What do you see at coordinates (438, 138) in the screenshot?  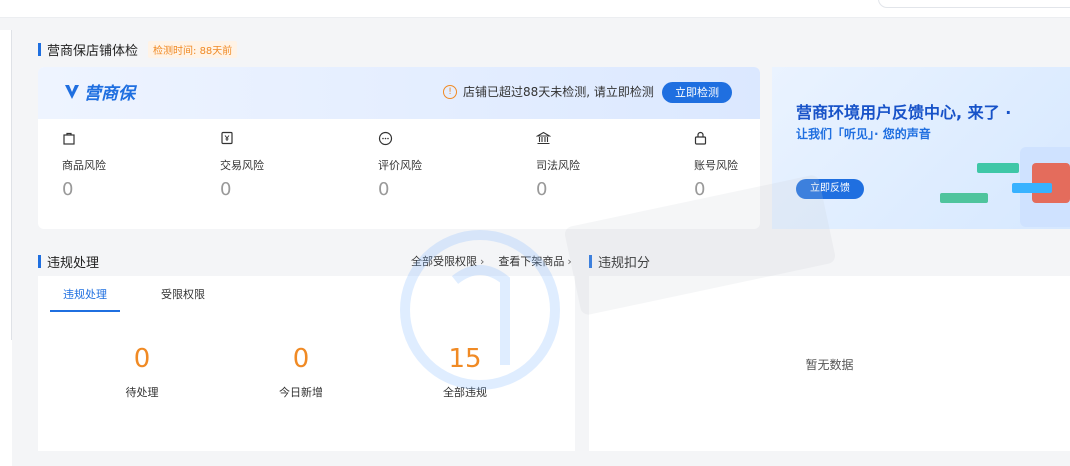 I see `comment-icon` at bounding box center [438, 138].